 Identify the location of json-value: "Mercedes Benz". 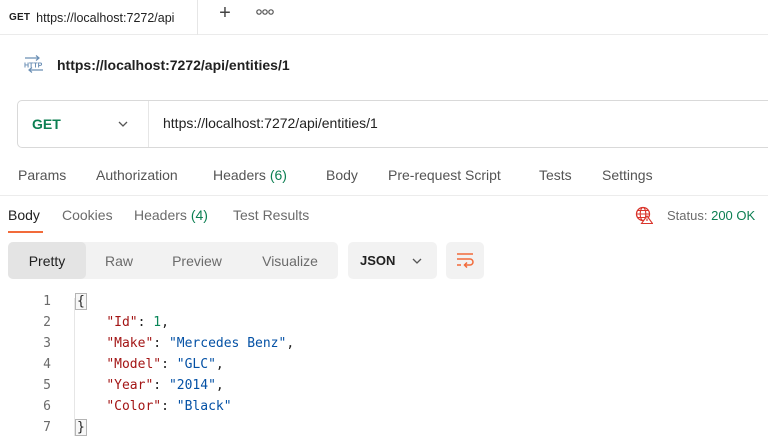
(227, 343).